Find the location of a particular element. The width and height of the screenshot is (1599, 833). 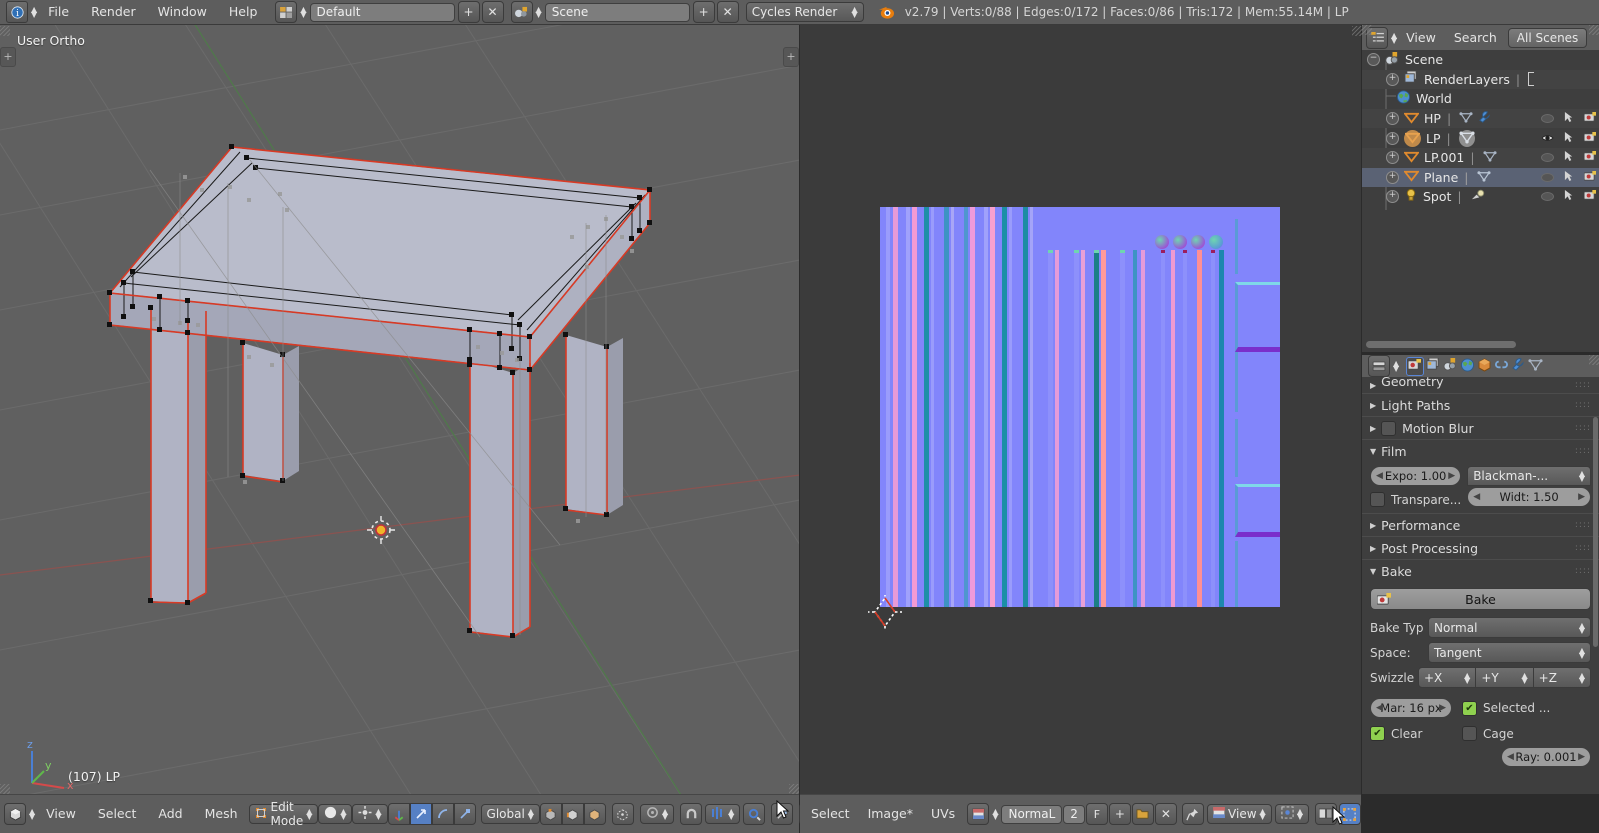

chevron-right-icon: ▶ is located at coordinates (1581, 497).